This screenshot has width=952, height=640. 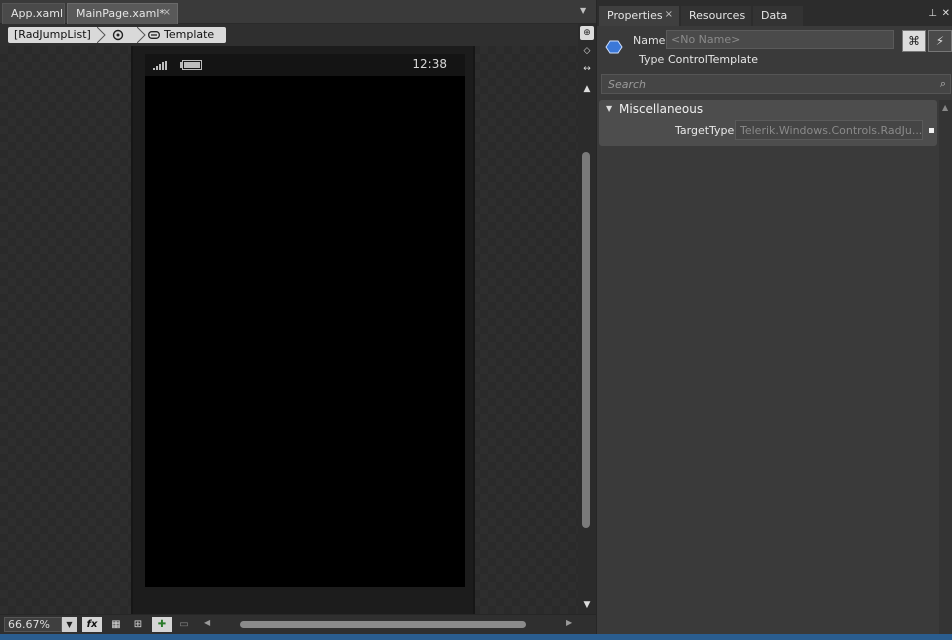 I want to click on phone-clock: 12:38, so click(x=429, y=64).